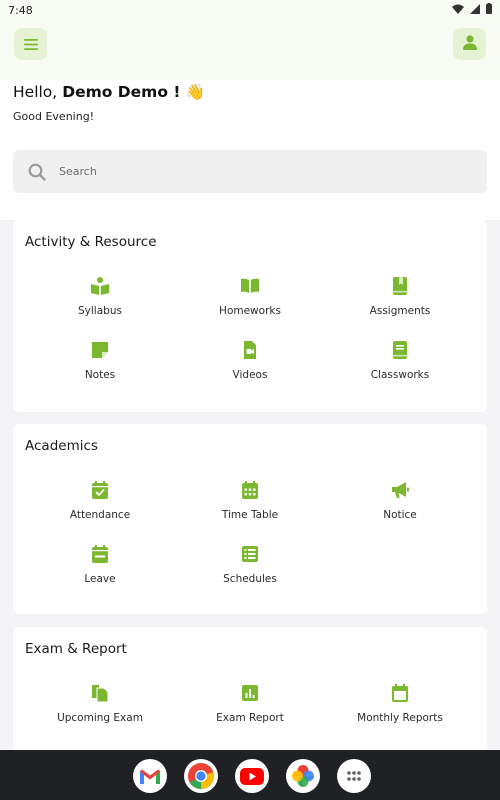 This screenshot has width=500, height=800. What do you see at coordinates (303, 776) in the screenshot?
I see `photos-icon` at bounding box center [303, 776].